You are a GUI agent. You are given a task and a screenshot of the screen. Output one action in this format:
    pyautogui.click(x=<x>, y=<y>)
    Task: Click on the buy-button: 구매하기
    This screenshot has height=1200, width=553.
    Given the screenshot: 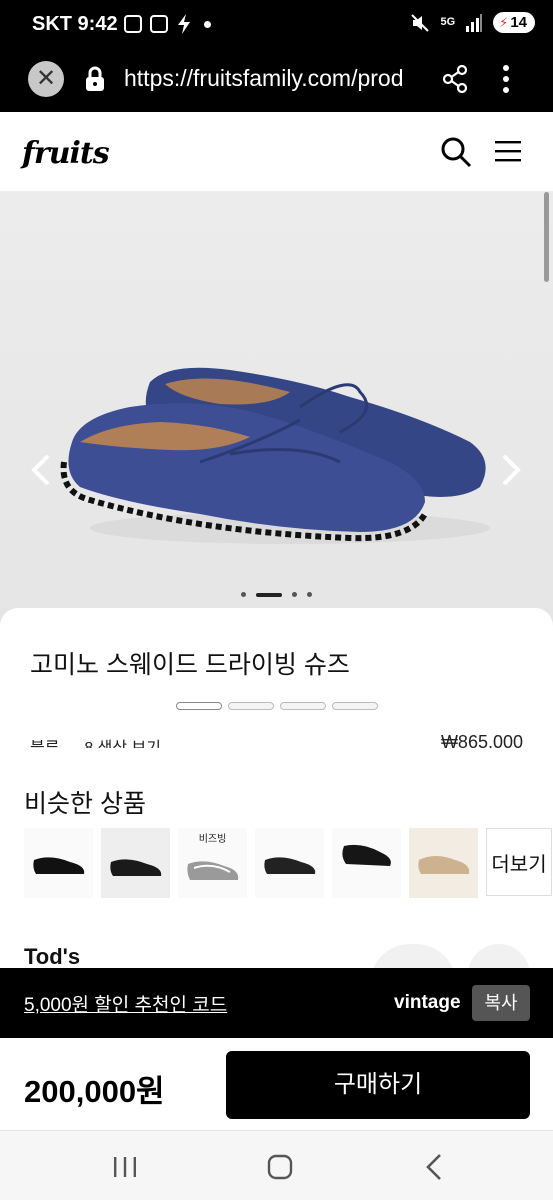 What is the action you would take?
    pyautogui.click(x=378, y=1085)
    